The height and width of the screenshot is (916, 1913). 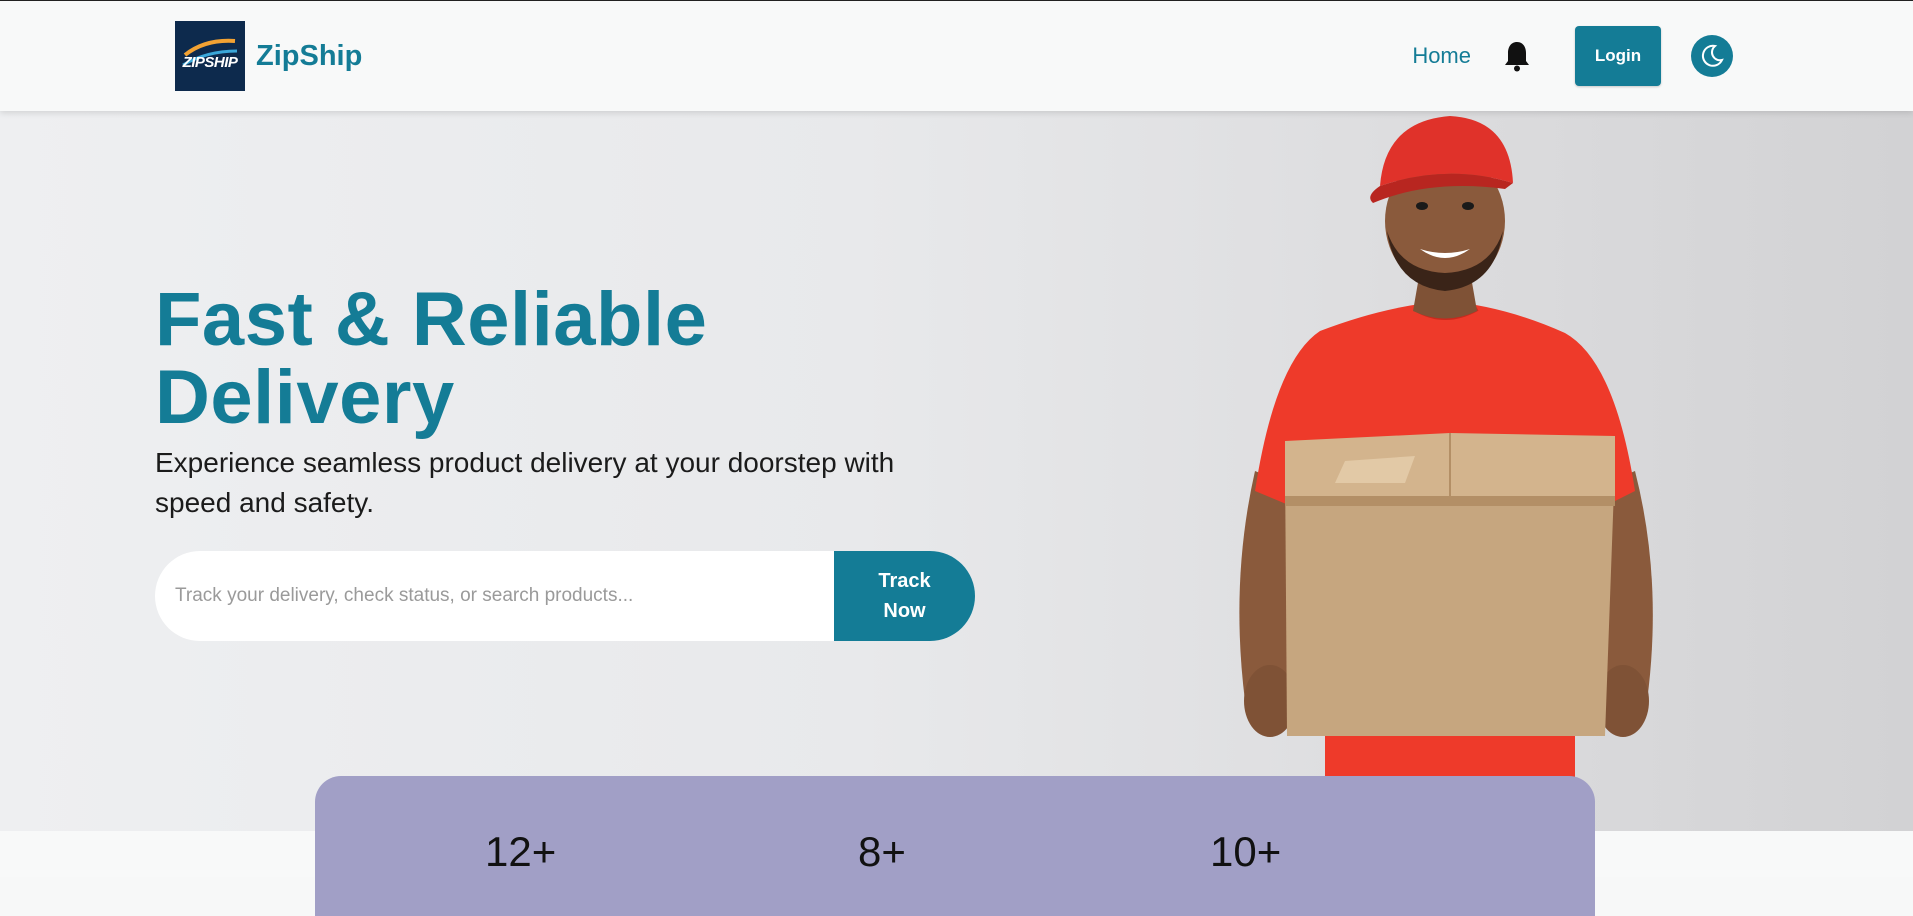 What do you see at coordinates (309, 55) in the screenshot?
I see `brand-name: ZipShip` at bounding box center [309, 55].